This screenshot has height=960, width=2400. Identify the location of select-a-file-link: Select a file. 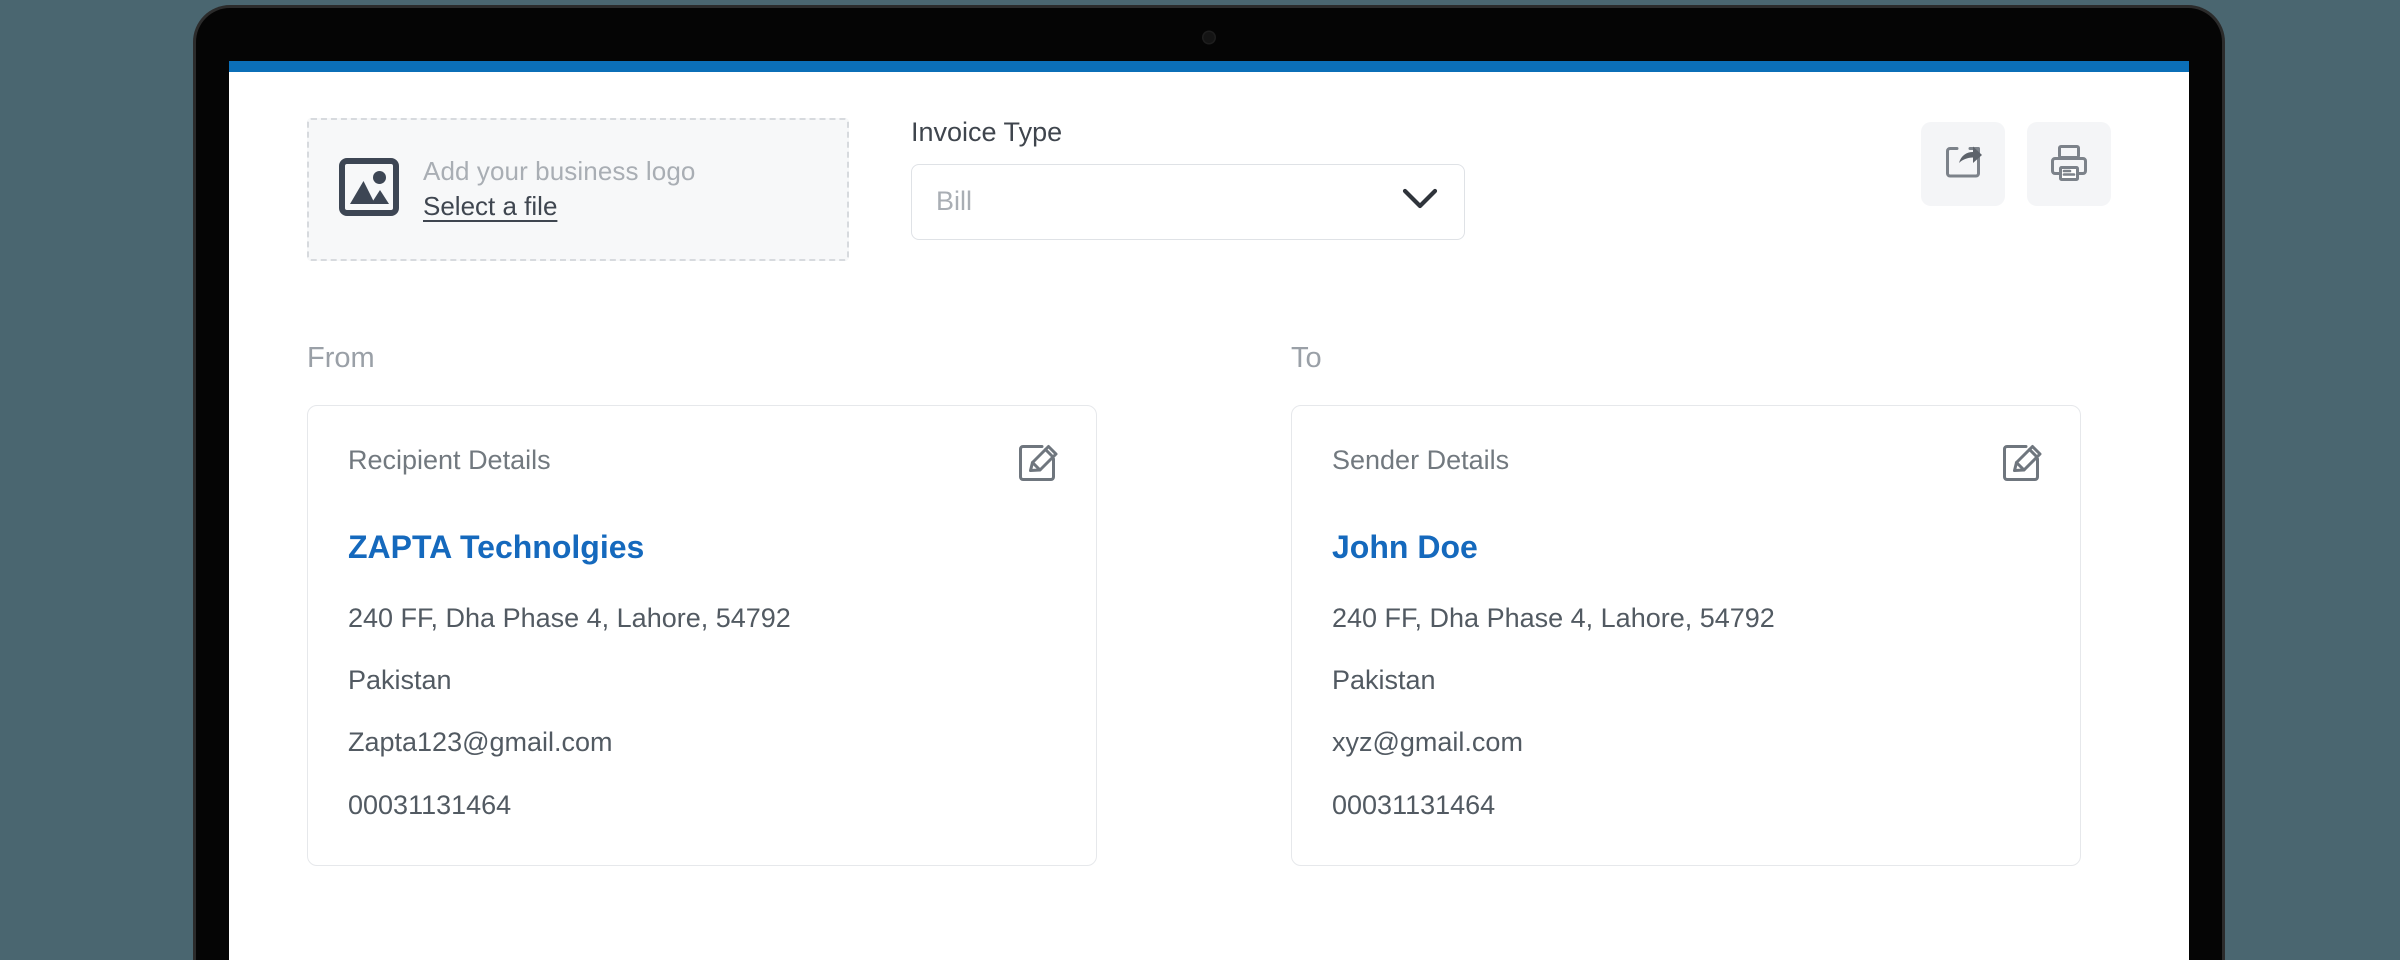
(490, 206).